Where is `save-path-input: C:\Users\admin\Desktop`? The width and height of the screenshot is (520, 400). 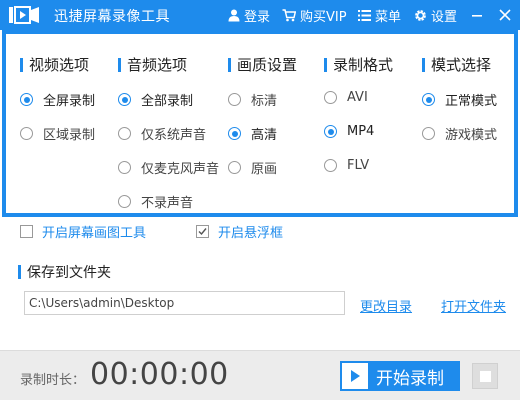
save-path-input: C:\Users\admin\Desktop is located at coordinates (184, 303).